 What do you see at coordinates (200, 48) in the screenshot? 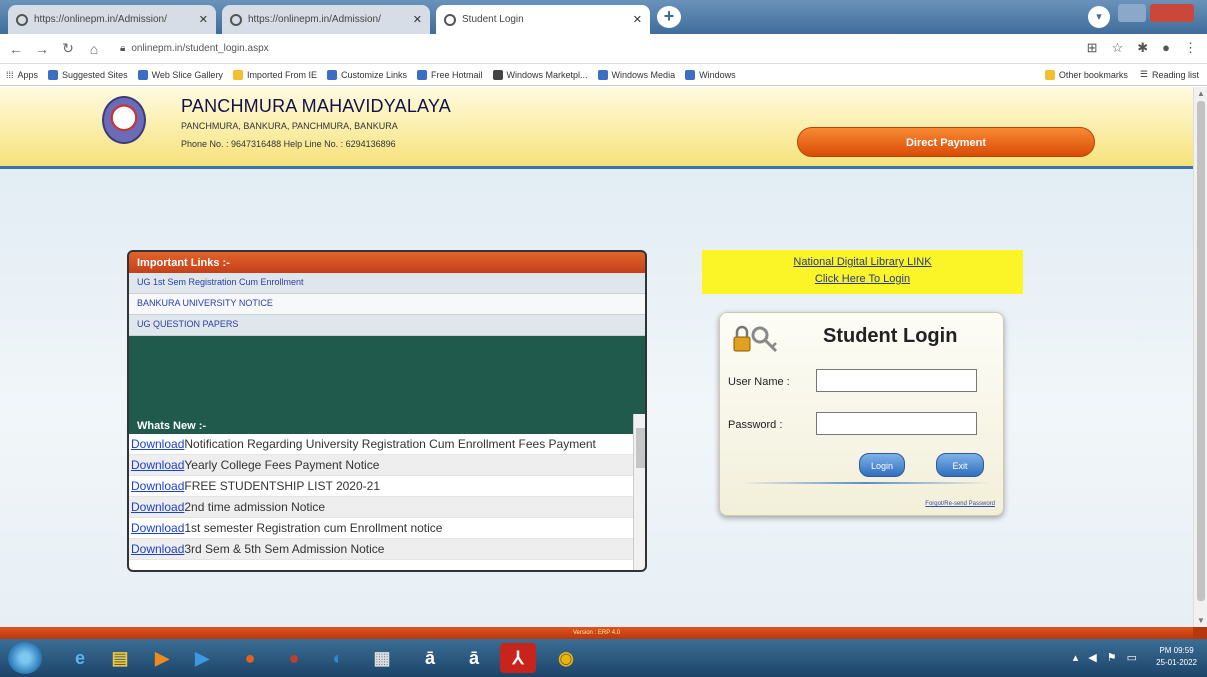
I see `url-text: onlinepm.in/student_login.aspx` at bounding box center [200, 48].